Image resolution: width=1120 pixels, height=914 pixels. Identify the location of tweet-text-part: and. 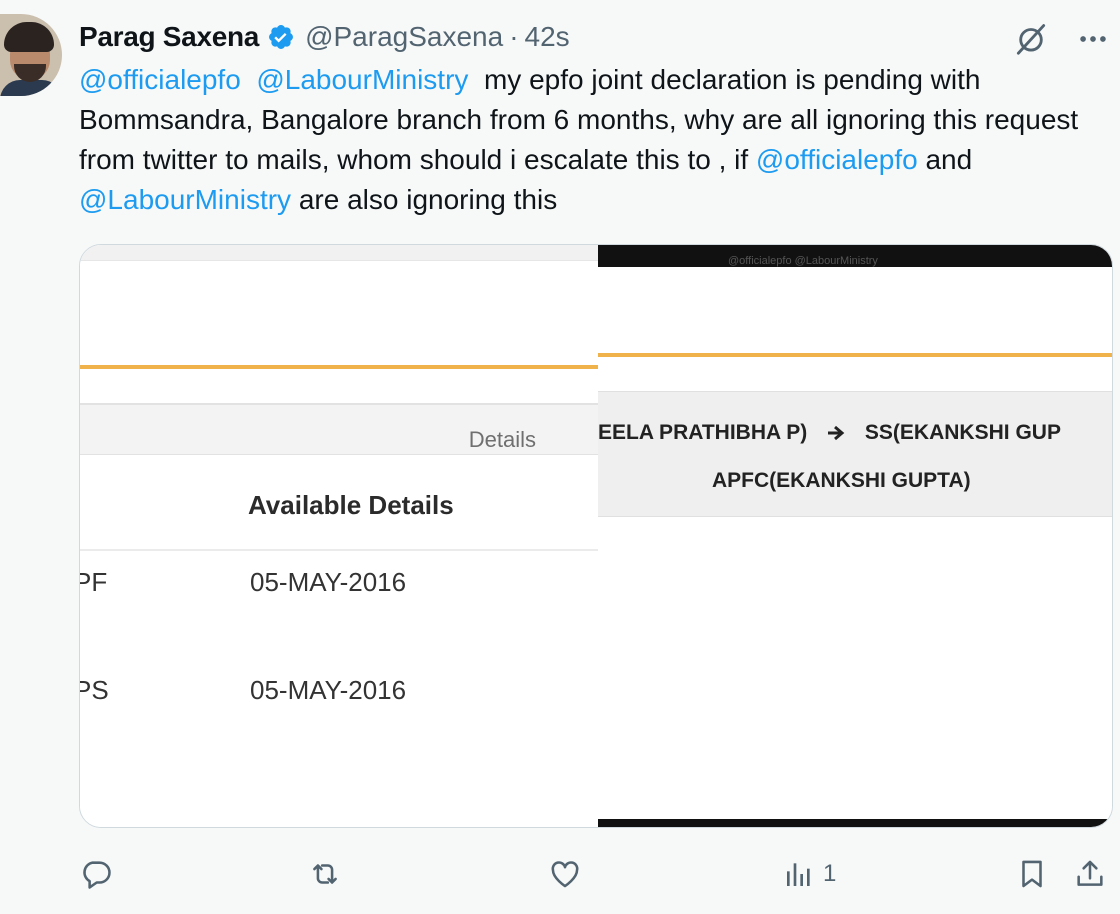
(949, 159).